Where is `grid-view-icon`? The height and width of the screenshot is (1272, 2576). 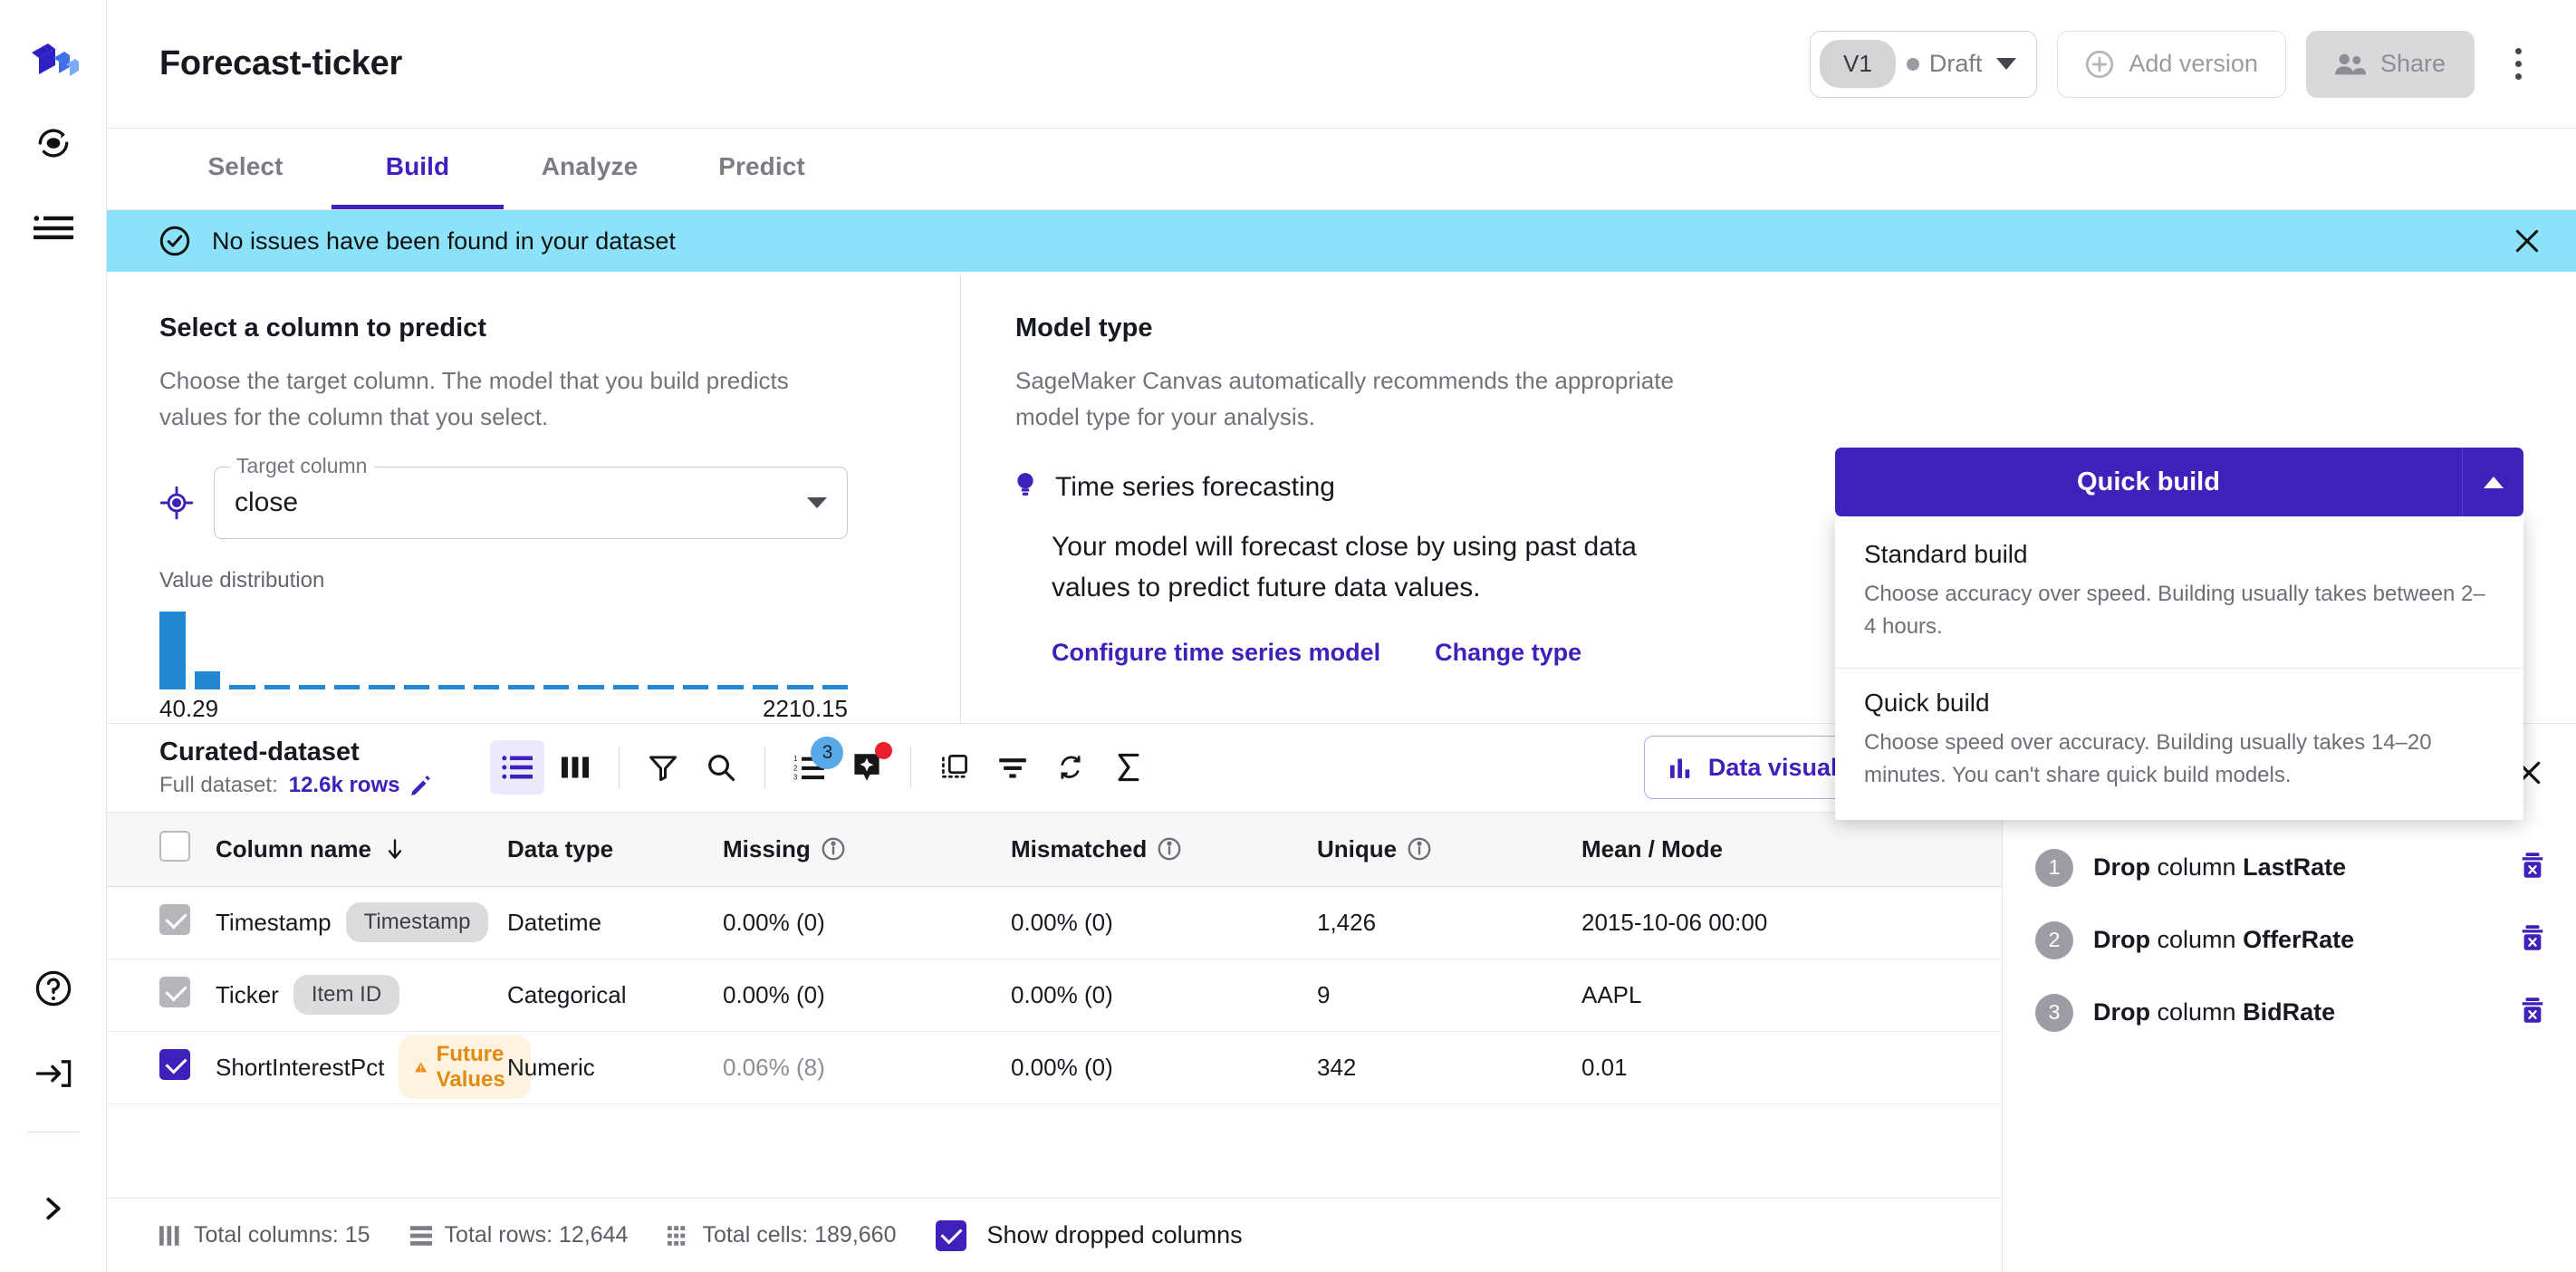
grid-view-icon is located at coordinates (575, 767).